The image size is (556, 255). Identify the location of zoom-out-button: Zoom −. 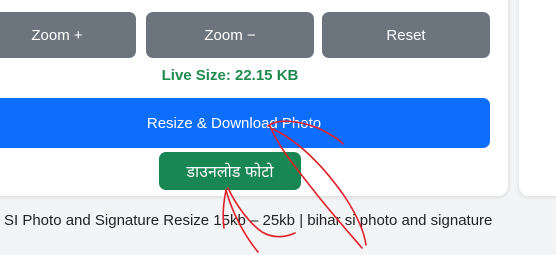
(230, 35).